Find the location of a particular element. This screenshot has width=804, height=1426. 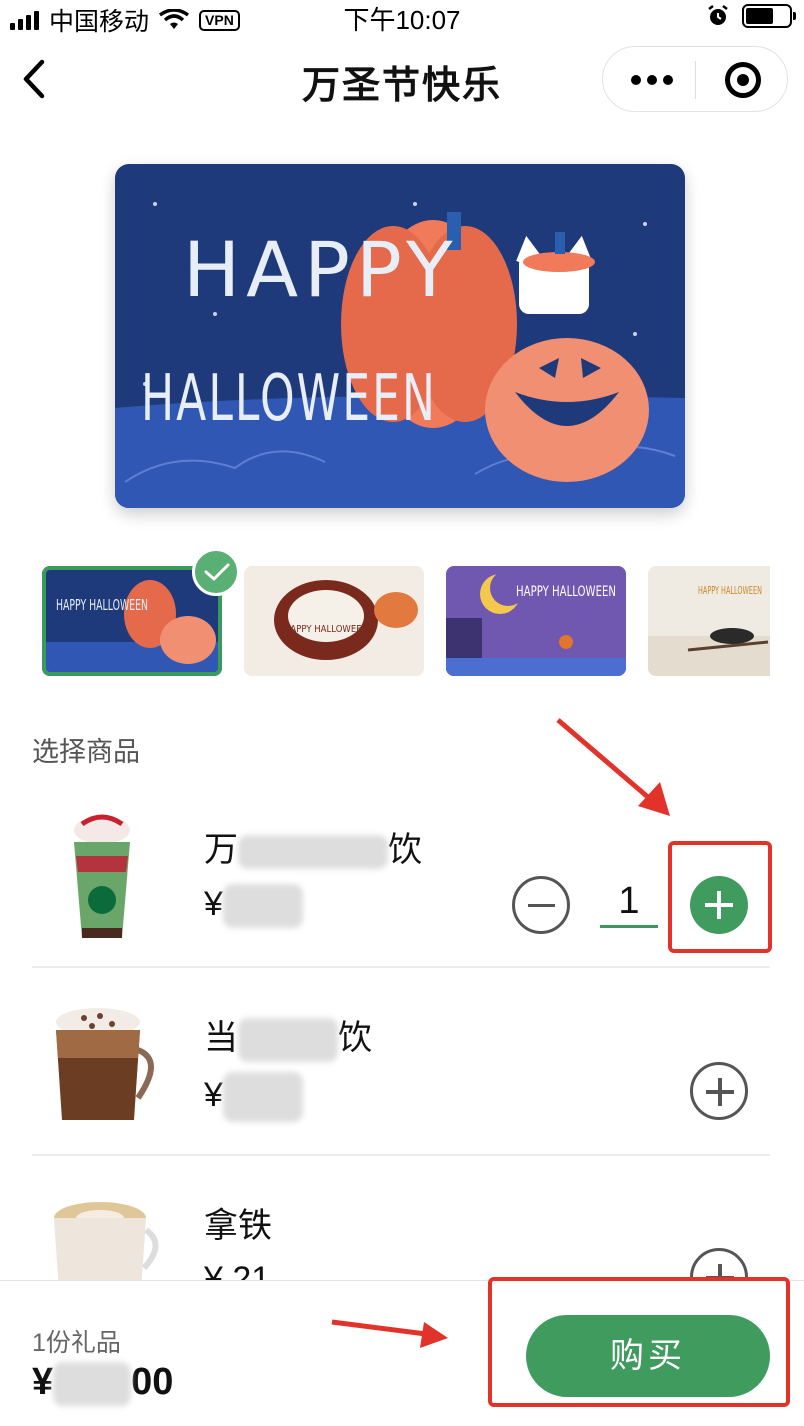

add-product-button is located at coordinates (719, 1091).